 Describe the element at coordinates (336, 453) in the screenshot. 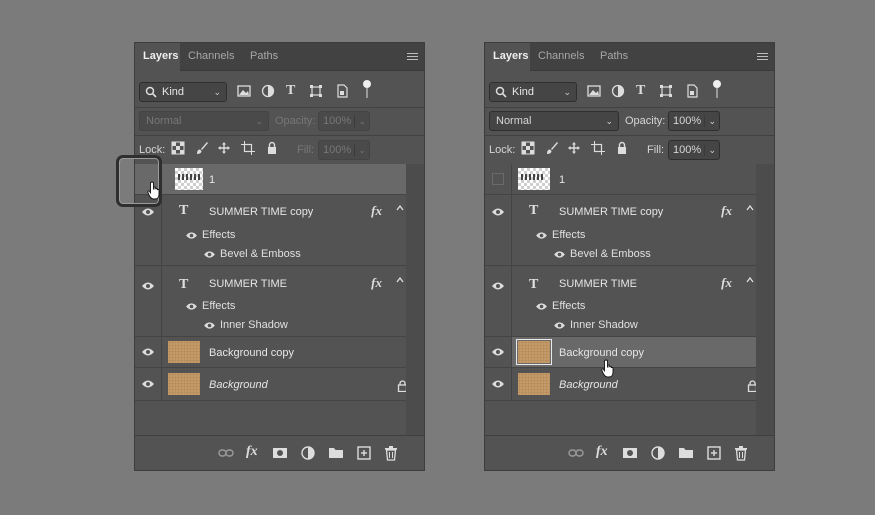

I see `folder-icon` at that location.